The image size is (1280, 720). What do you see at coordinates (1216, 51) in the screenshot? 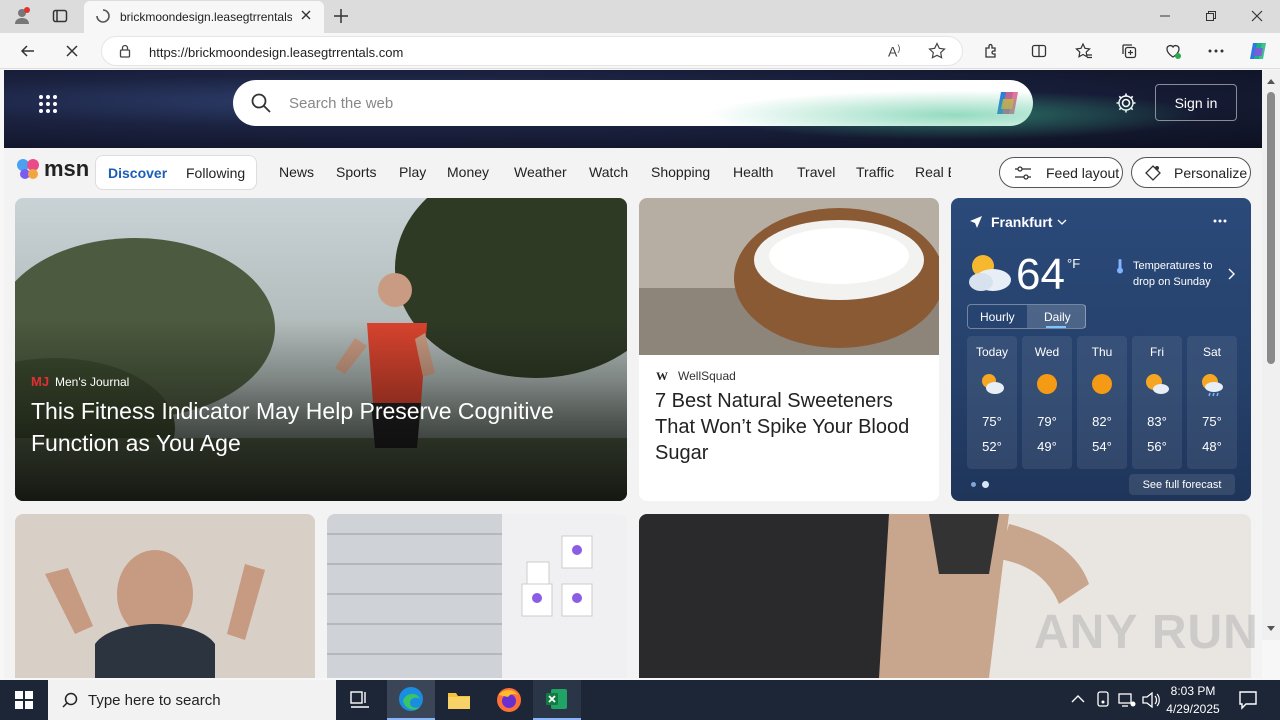
I see `more-options-icon` at bounding box center [1216, 51].